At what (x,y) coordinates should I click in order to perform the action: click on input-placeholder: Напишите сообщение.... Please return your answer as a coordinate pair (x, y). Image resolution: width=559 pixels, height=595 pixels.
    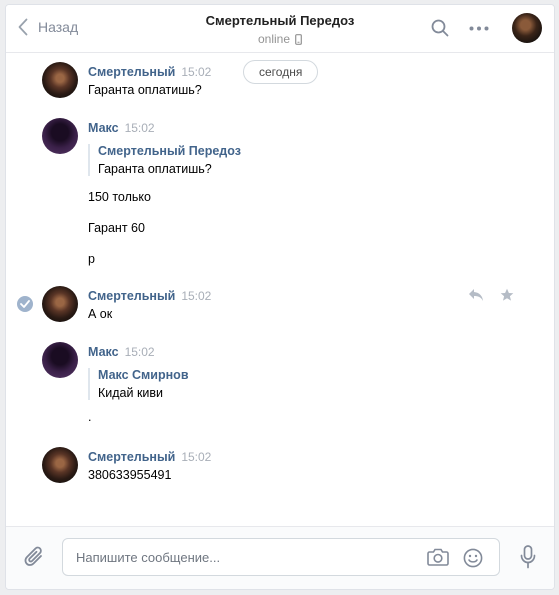
    Looking at the image, I should click on (148, 557).